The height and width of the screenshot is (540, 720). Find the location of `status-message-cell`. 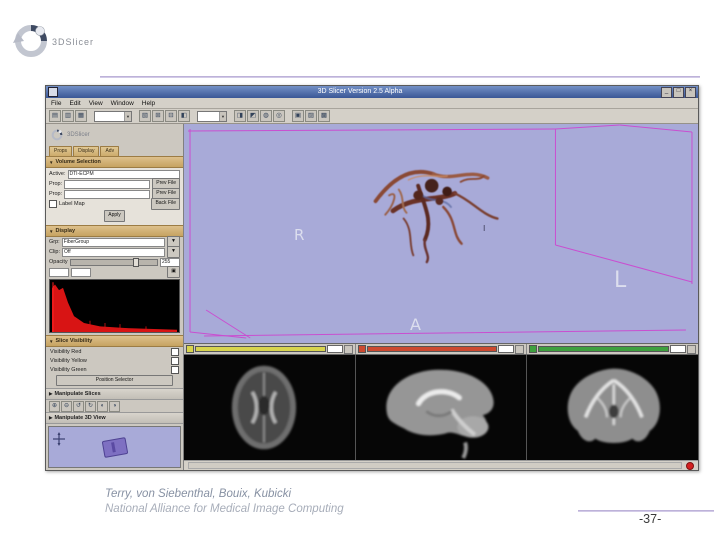

status-message-cell is located at coordinates (435, 465).